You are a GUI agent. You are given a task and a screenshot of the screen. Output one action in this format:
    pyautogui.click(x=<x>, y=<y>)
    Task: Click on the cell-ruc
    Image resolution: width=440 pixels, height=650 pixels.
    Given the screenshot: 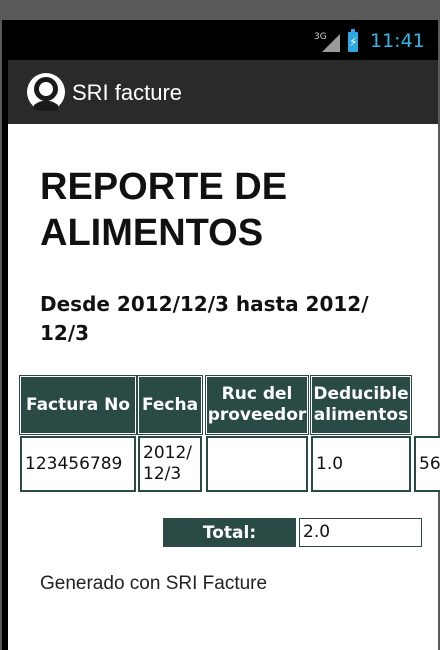 What is the action you would take?
    pyautogui.click(x=257, y=464)
    